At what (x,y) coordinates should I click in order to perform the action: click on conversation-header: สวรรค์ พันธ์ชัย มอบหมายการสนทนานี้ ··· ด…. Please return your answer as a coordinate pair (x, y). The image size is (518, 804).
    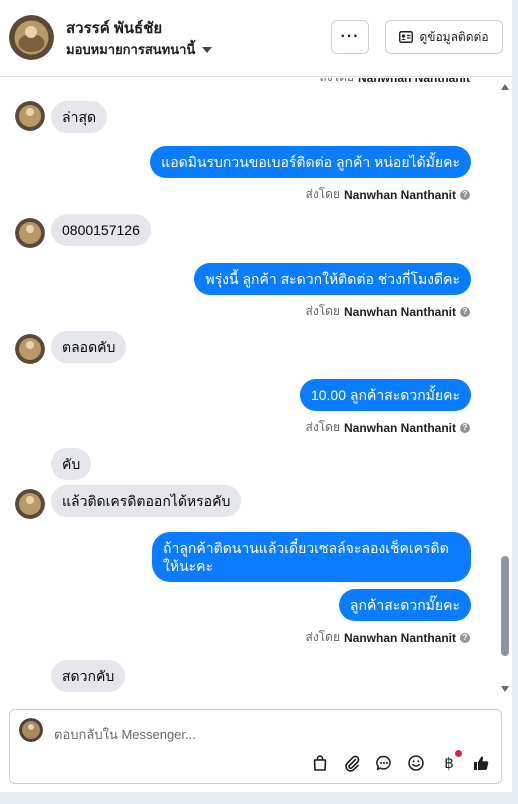
    Looking at the image, I should click on (256, 38).